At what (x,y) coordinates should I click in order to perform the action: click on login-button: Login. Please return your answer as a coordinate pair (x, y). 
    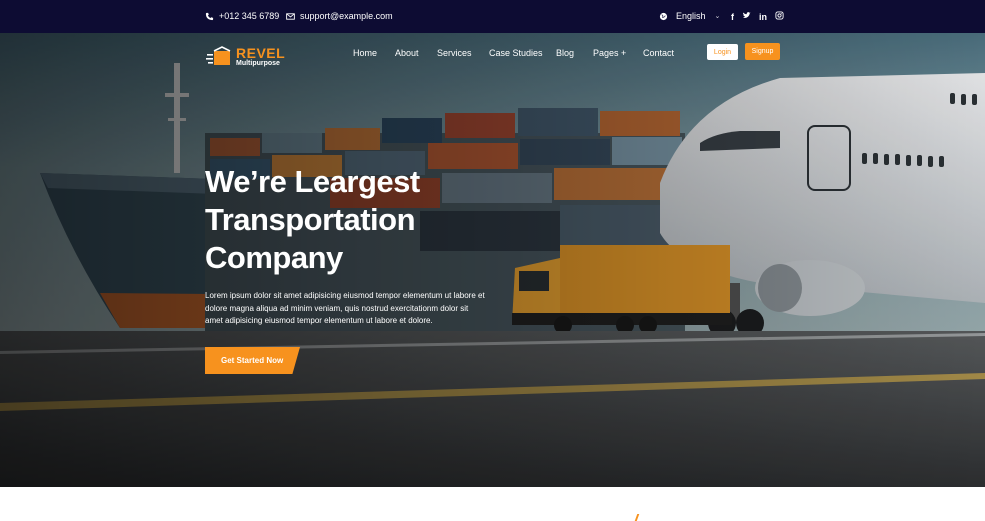
    Looking at the image, I should click on (722, 52).